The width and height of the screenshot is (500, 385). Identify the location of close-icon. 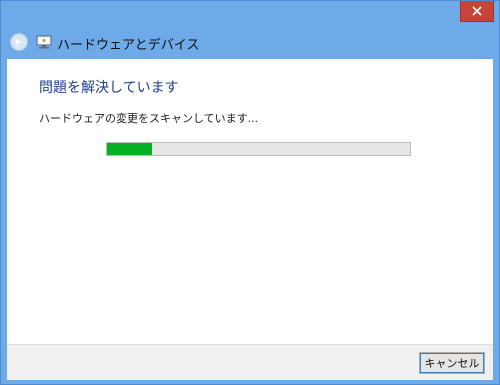
(477, 11).